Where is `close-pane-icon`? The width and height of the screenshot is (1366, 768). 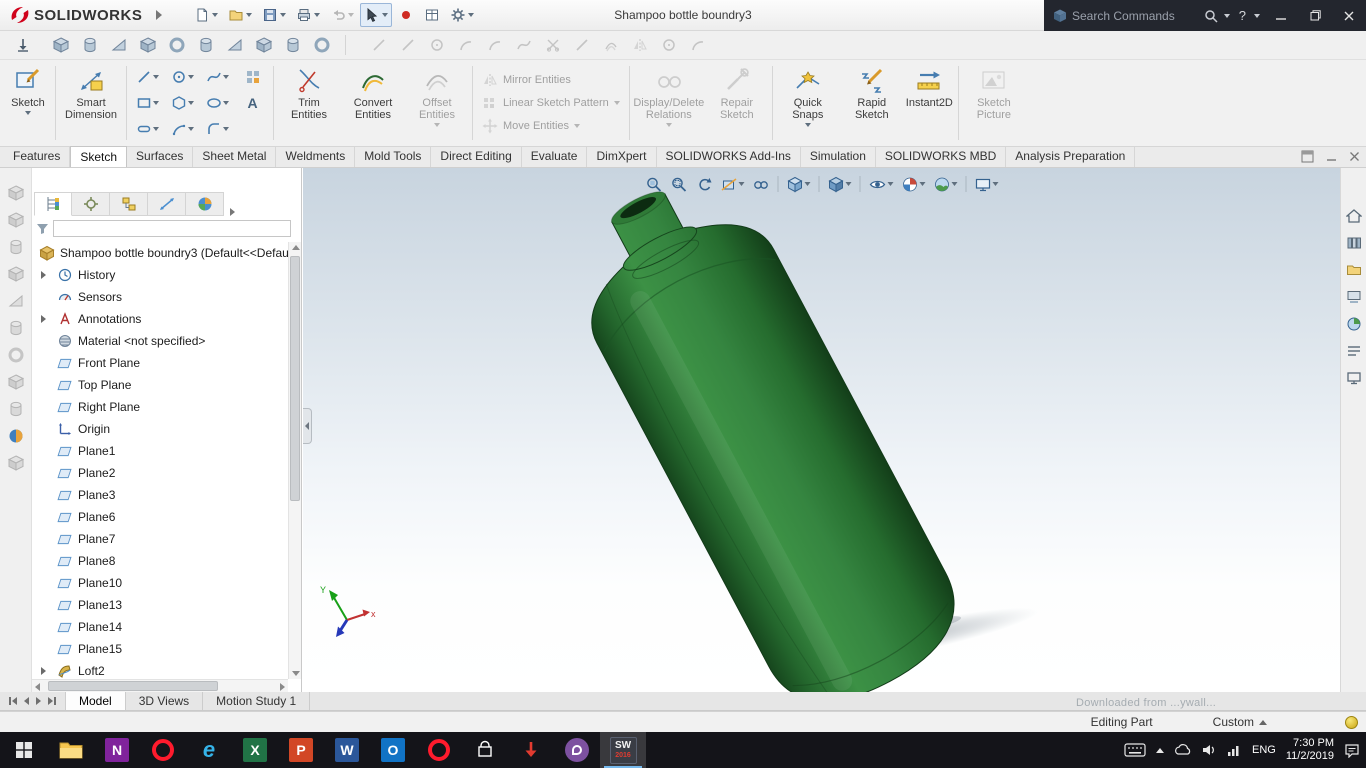
close-pane-icon is located at coordinates (1354, 156).